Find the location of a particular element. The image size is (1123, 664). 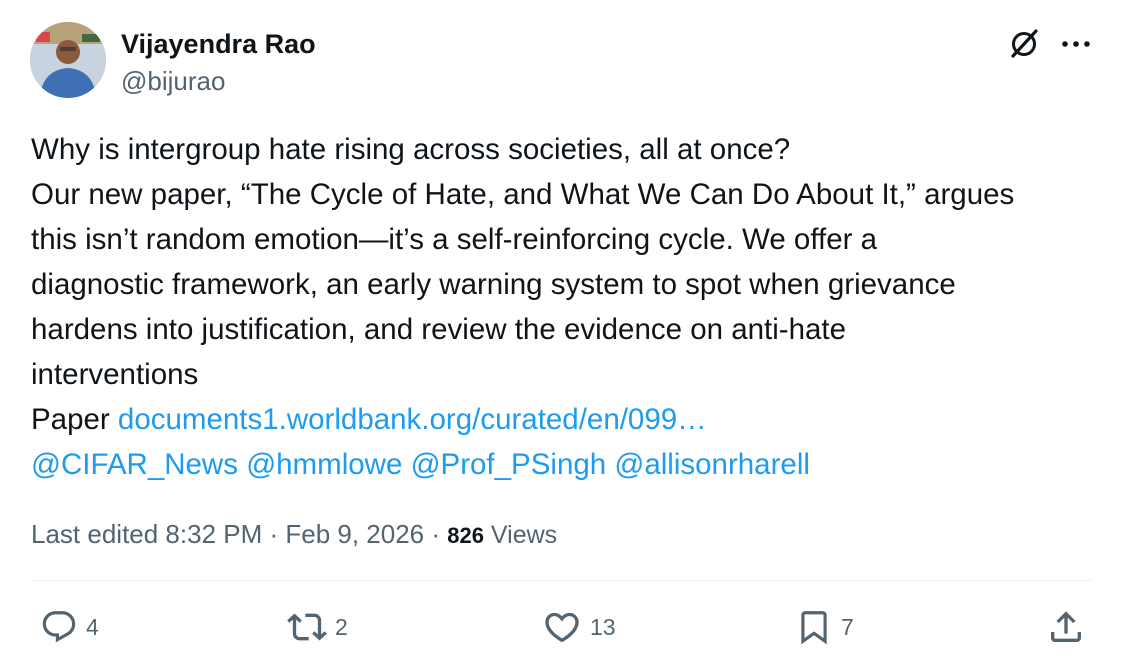

like-count: 13 is located at coordinates (603, 627).